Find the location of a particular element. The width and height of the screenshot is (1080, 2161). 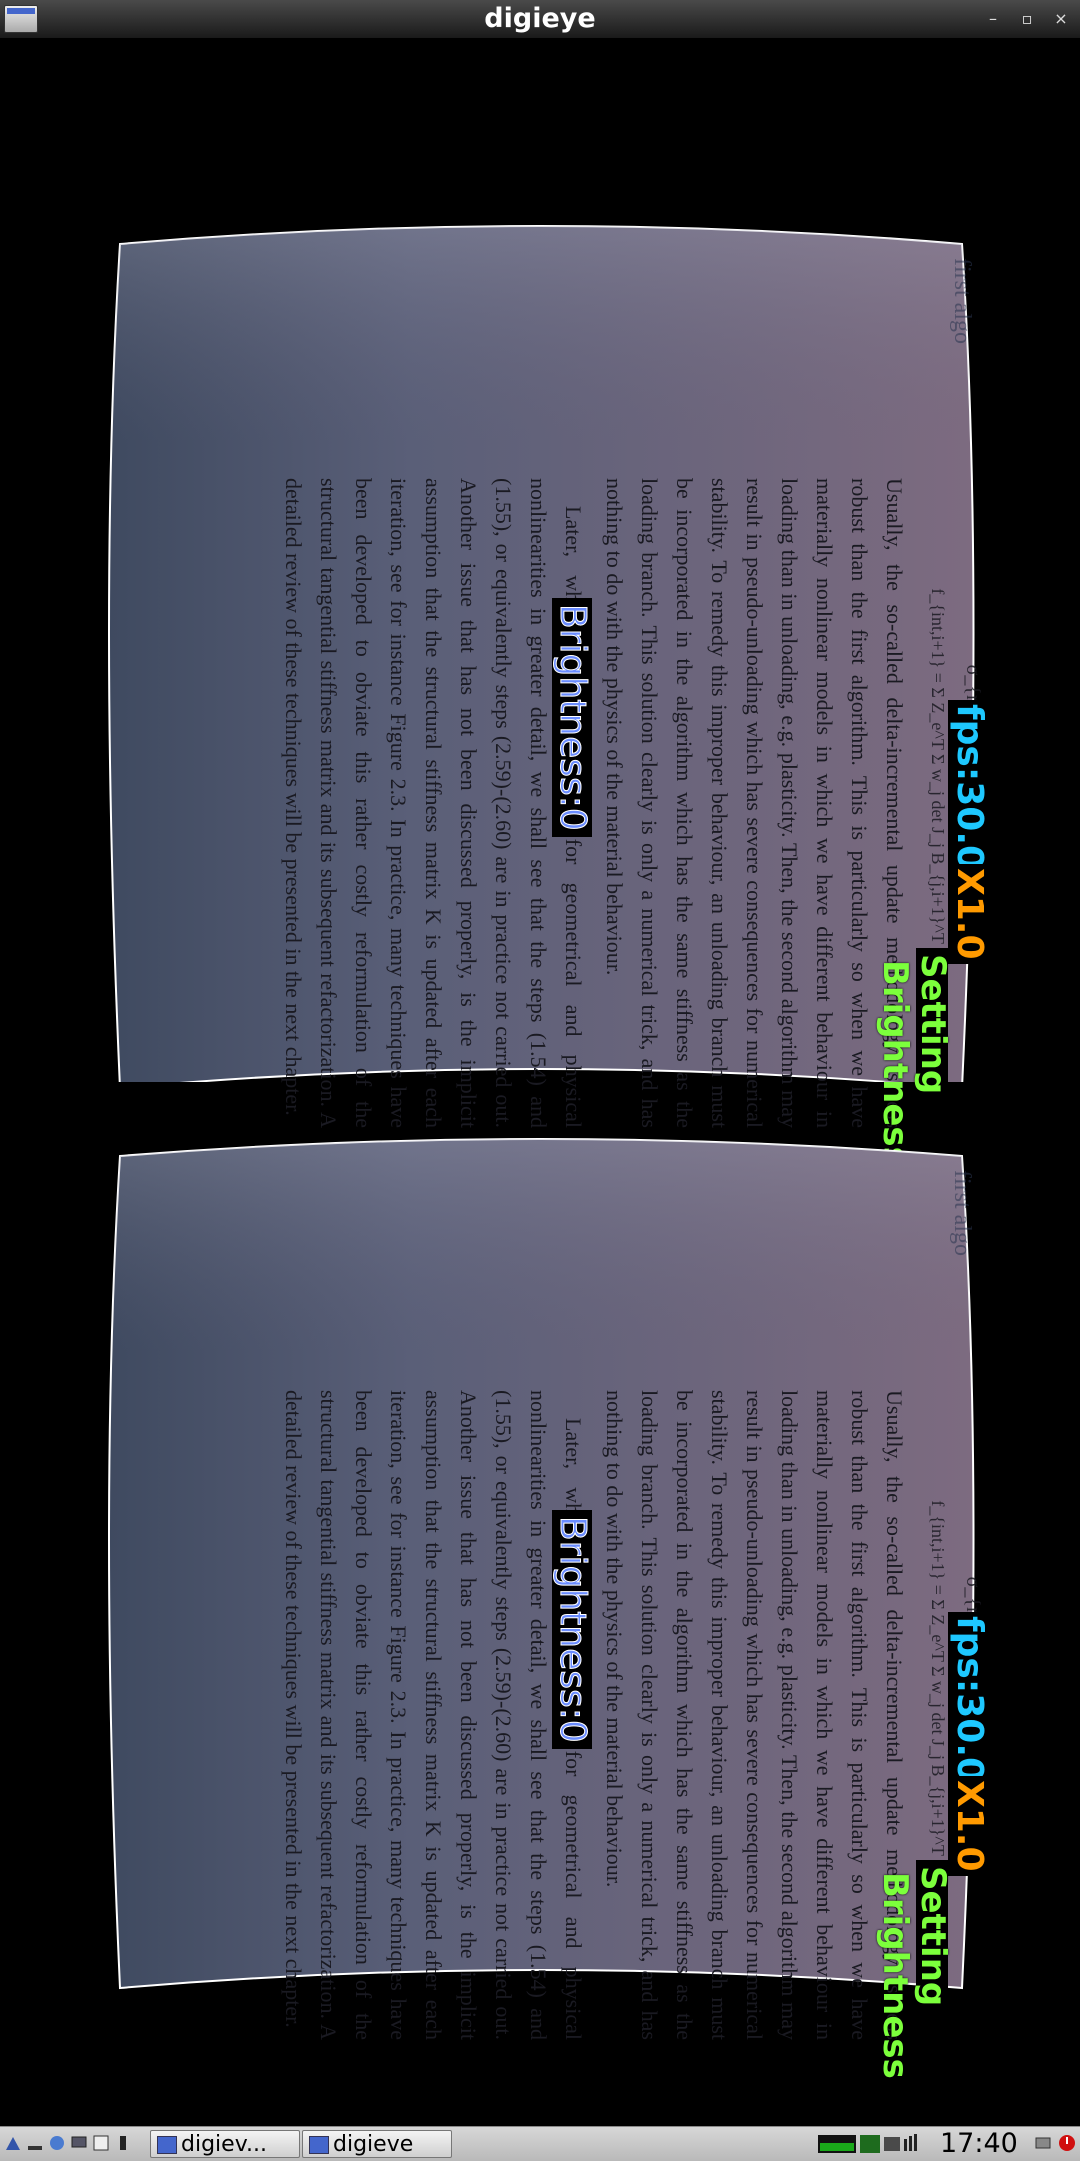

close-button: × is located at coordinates (1061, 19).